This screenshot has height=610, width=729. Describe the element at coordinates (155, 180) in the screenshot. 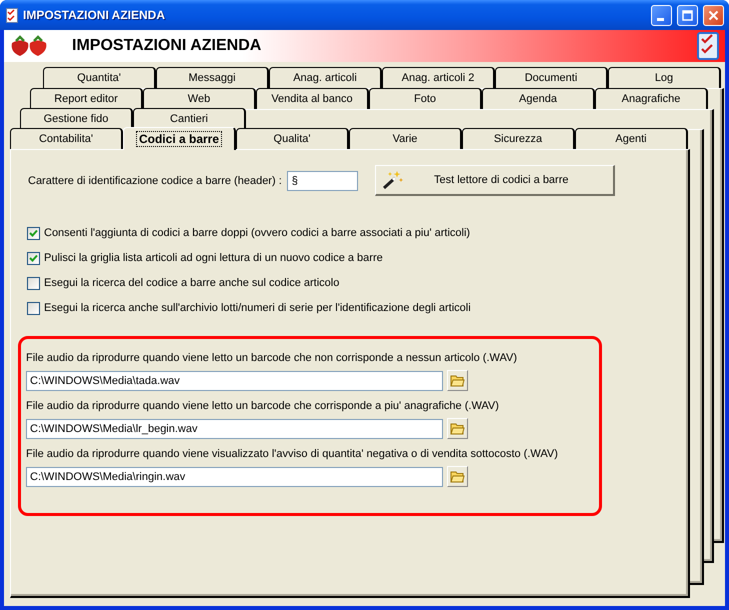

I see `field-label: Carattere di identificazione codice a barre (header) :` at that location.